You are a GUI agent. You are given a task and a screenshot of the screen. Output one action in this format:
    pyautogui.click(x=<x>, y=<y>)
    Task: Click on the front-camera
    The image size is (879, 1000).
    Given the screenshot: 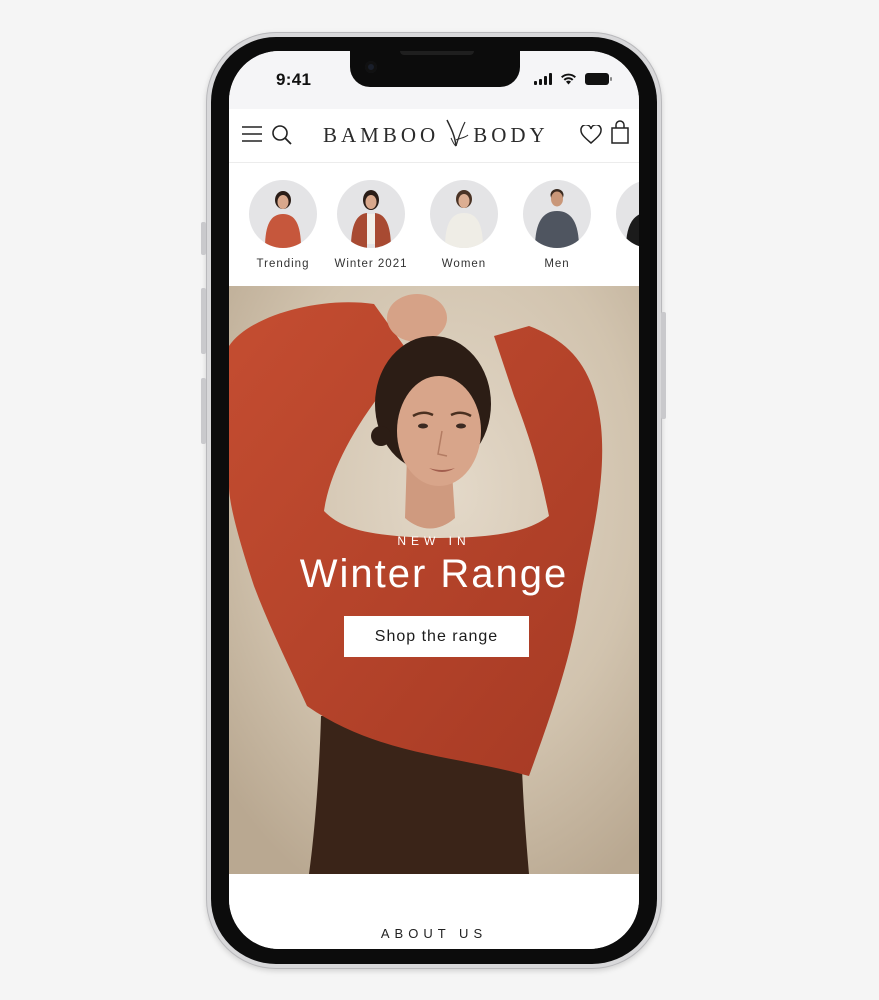 What is the action you would take?
    pyautogui.click(x=371, y=67)
    